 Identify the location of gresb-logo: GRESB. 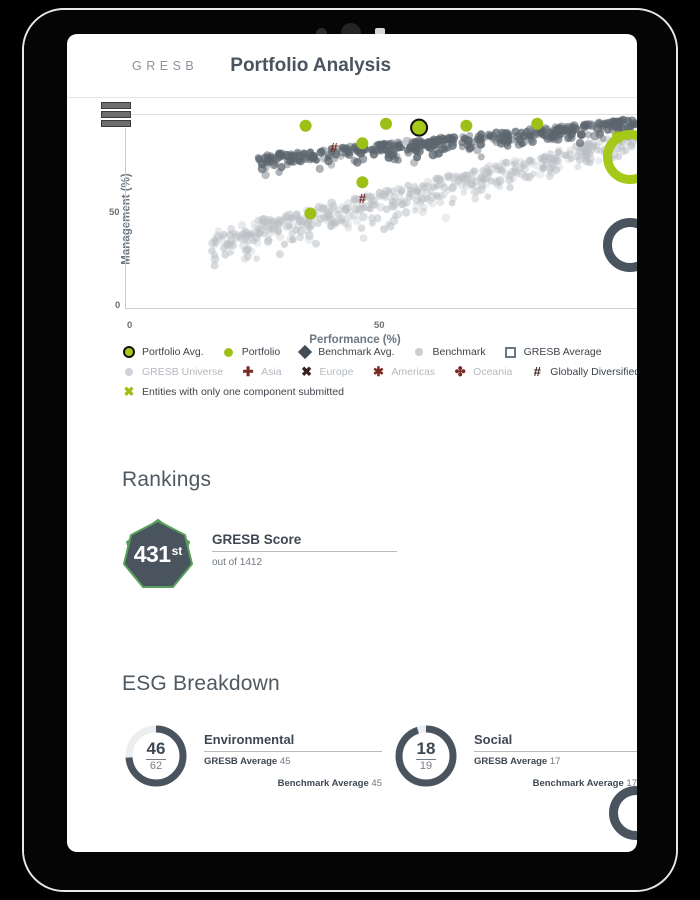
(165, 65).